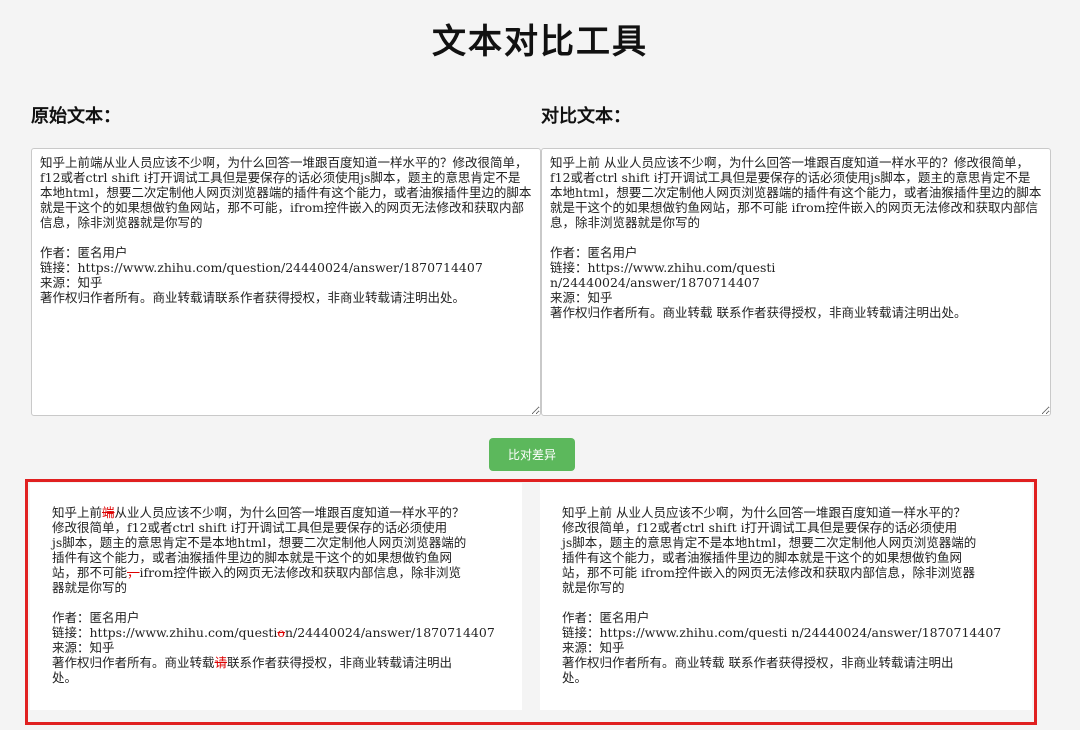 The width and height of the screenshot is (1080, 730). I want to click on diff-text-segment: 知乎上前, so click(77, 512).